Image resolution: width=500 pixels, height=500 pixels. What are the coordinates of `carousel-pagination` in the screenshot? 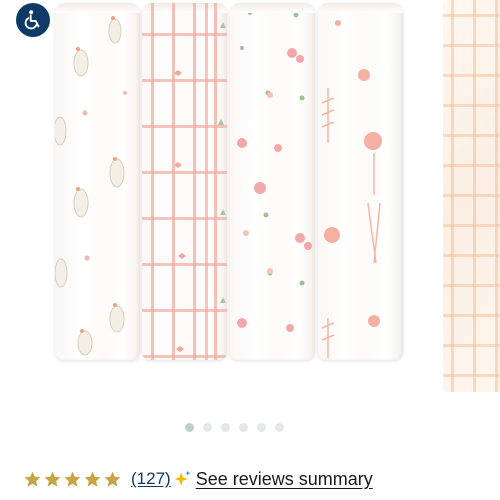 It's located at (242, 429).